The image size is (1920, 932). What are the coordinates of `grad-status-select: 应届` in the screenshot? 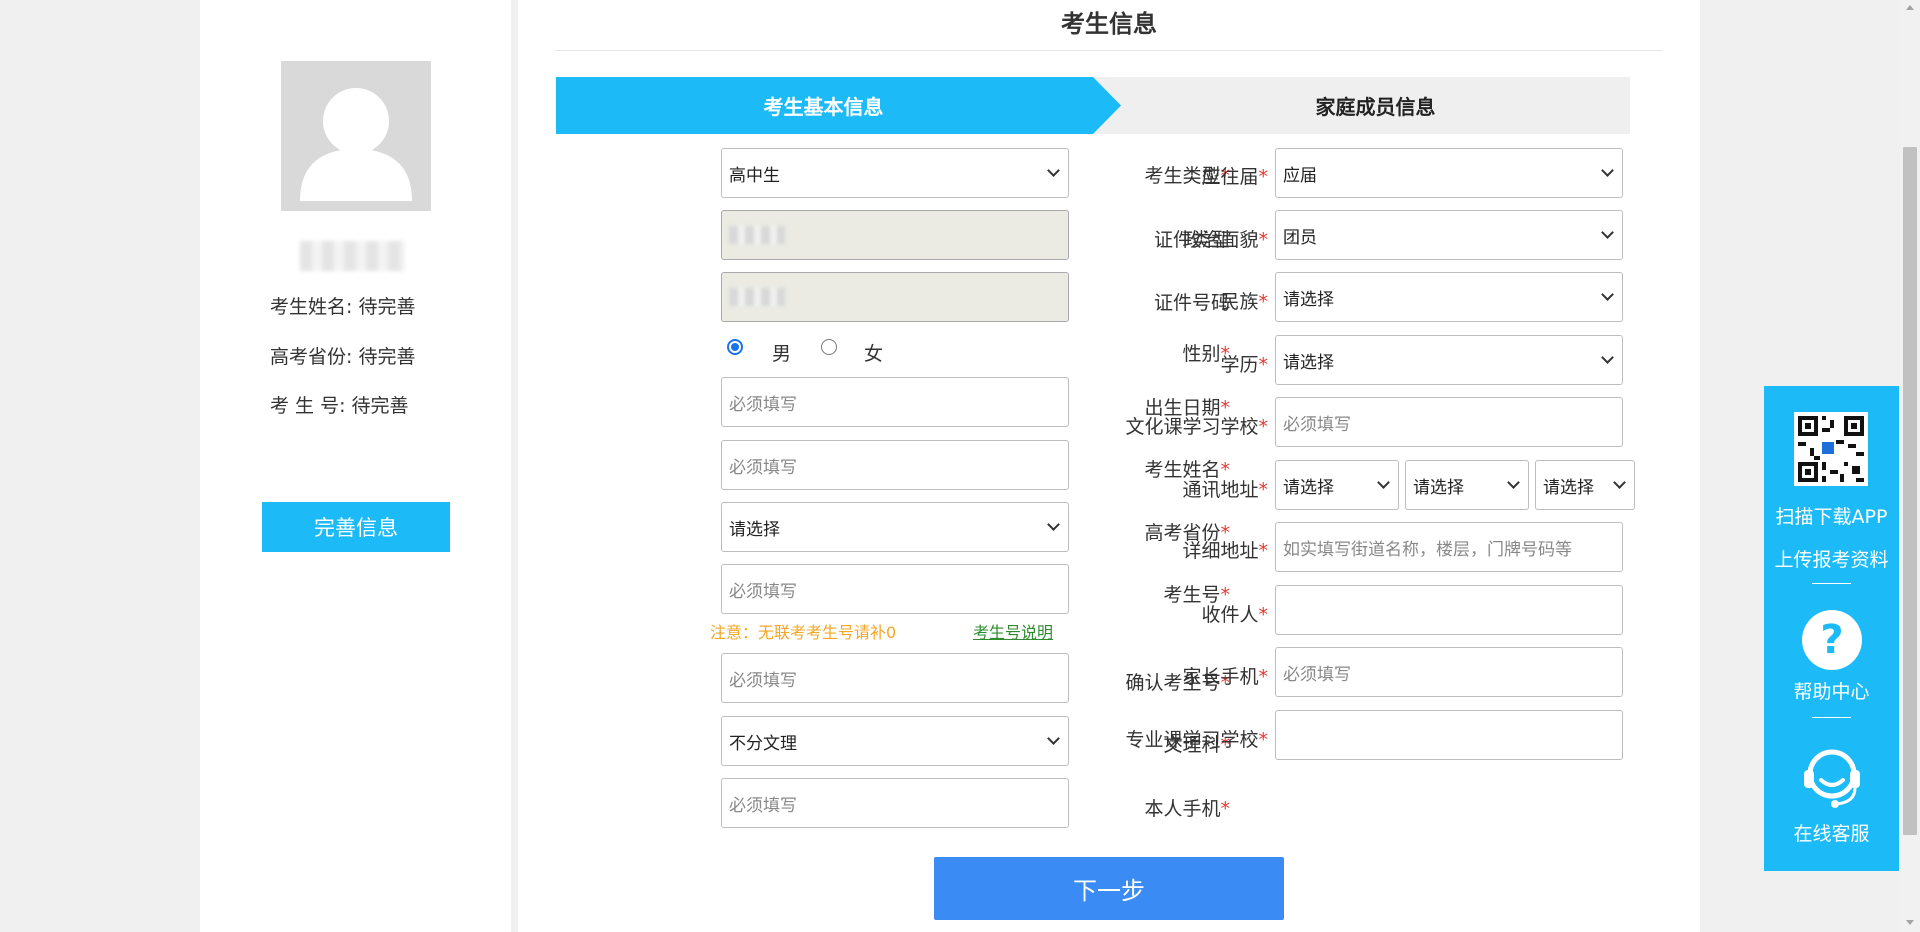 It's located at (1449, 173).